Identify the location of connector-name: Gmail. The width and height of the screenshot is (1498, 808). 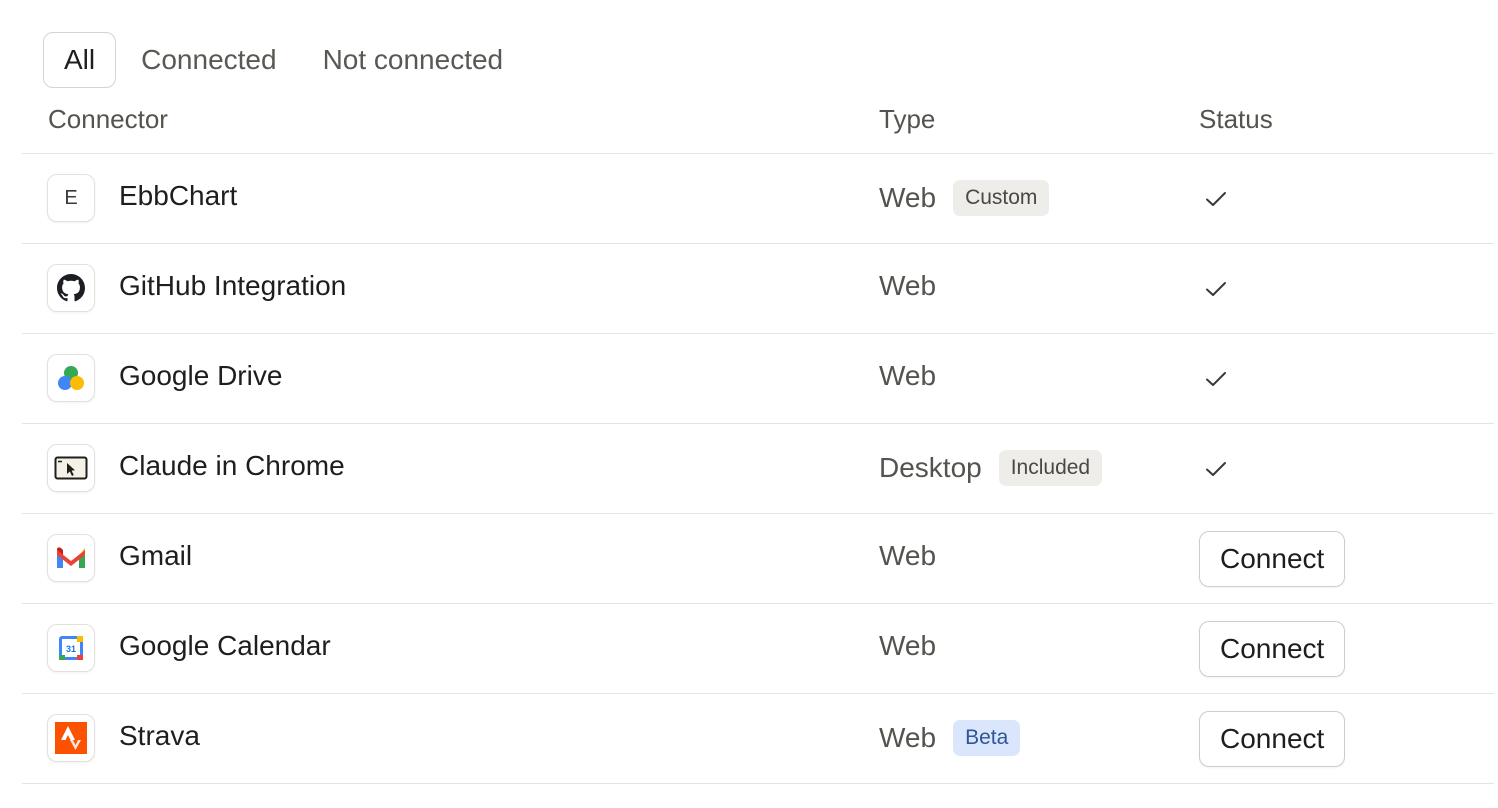
(156, 555).